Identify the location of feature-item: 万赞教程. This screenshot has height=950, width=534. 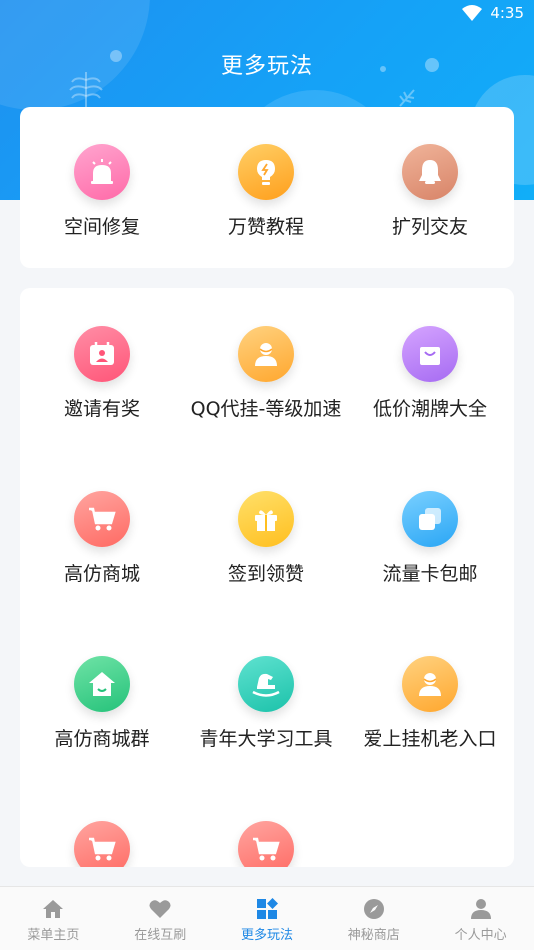
(266, 191).